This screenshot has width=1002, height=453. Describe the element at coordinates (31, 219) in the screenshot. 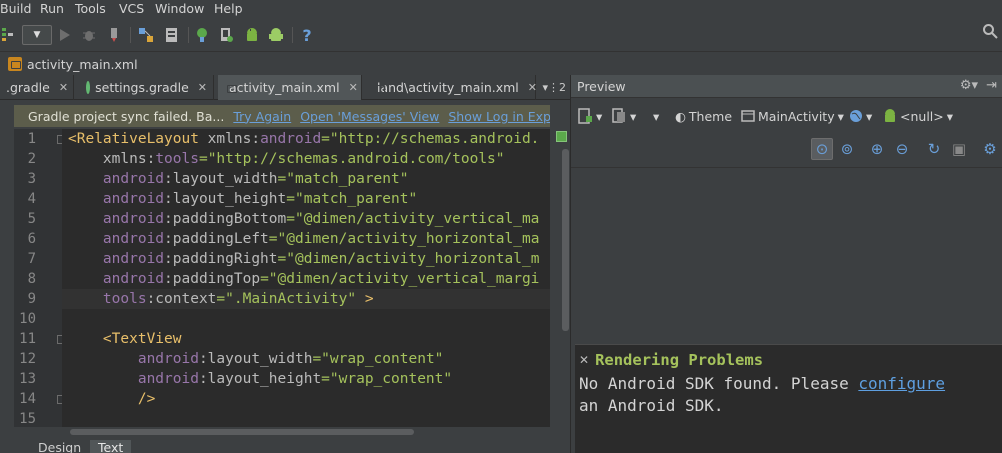

I see `line-number: 5` at that location.